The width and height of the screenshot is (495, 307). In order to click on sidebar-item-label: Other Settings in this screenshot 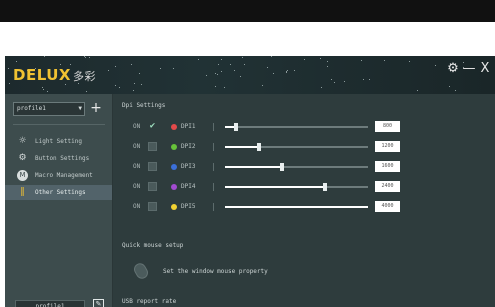, I will do `click(60, 192)`.